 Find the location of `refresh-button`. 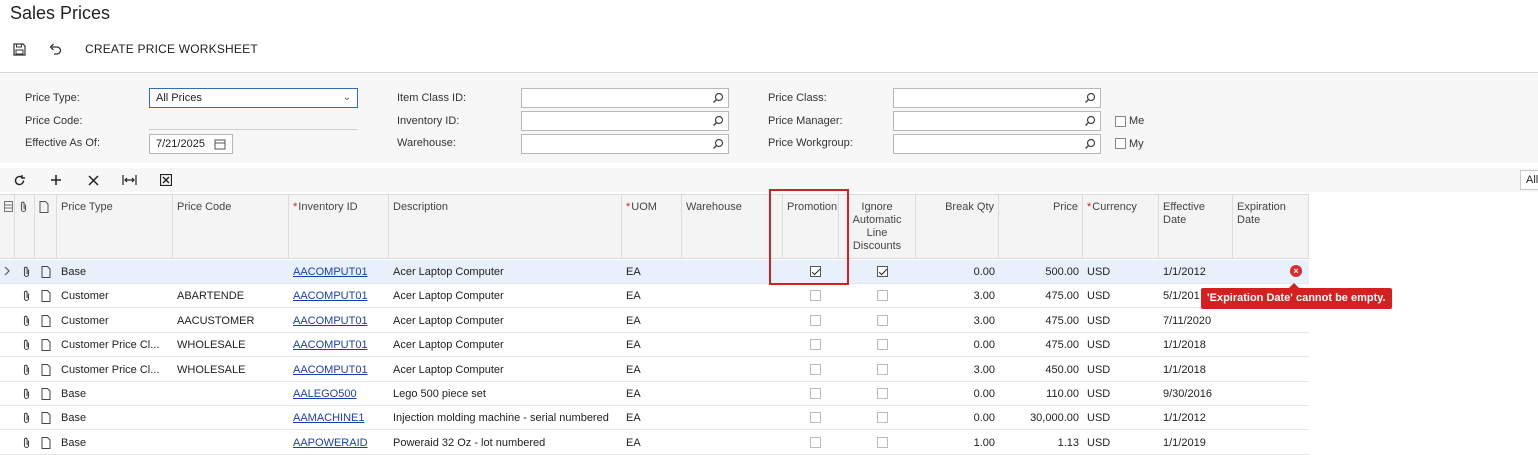

refresh-button is located at coordinates (19, 180).